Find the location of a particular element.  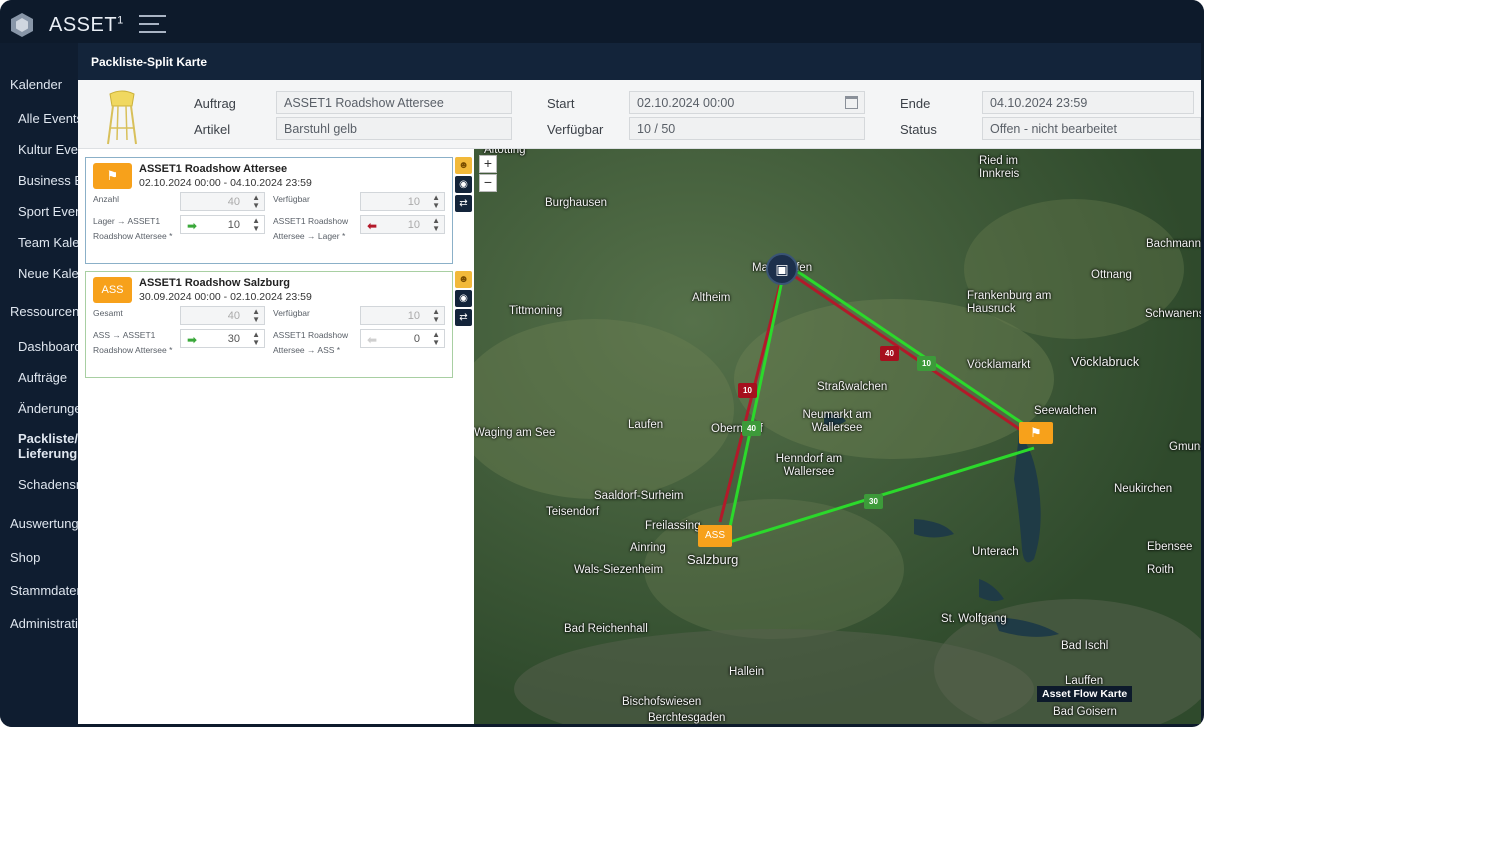

outgoing-stepper: ➡ 10 ▲ ▼ is located at coordinates (222, 224).